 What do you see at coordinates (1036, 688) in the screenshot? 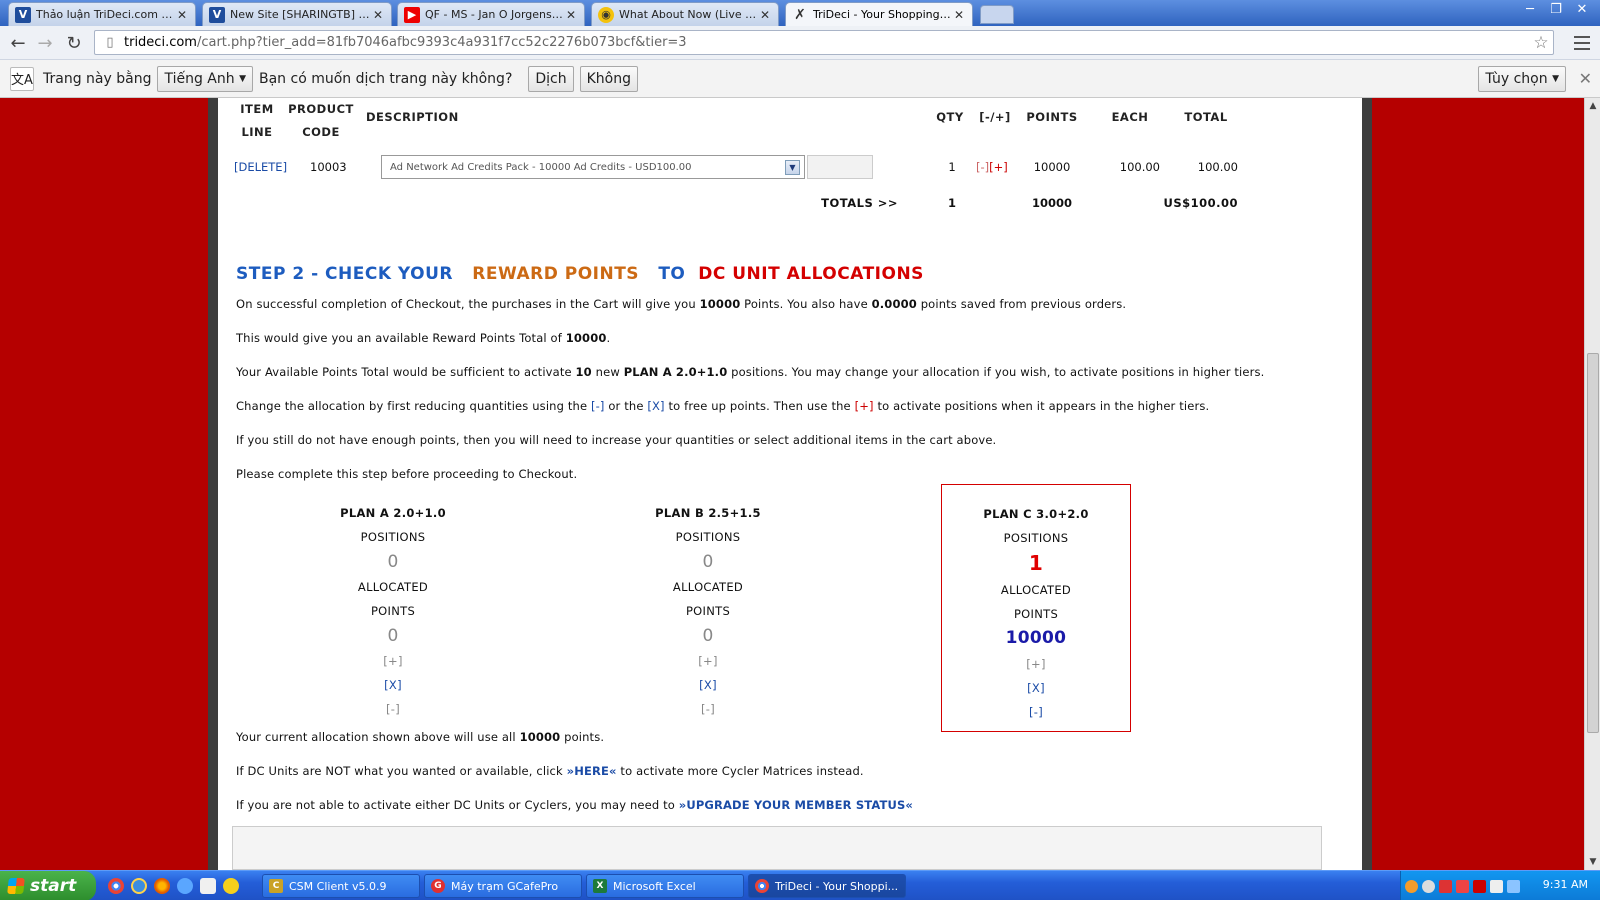
I see `plan-c-clear-button: [X]` at bounding box center [1036, 688].